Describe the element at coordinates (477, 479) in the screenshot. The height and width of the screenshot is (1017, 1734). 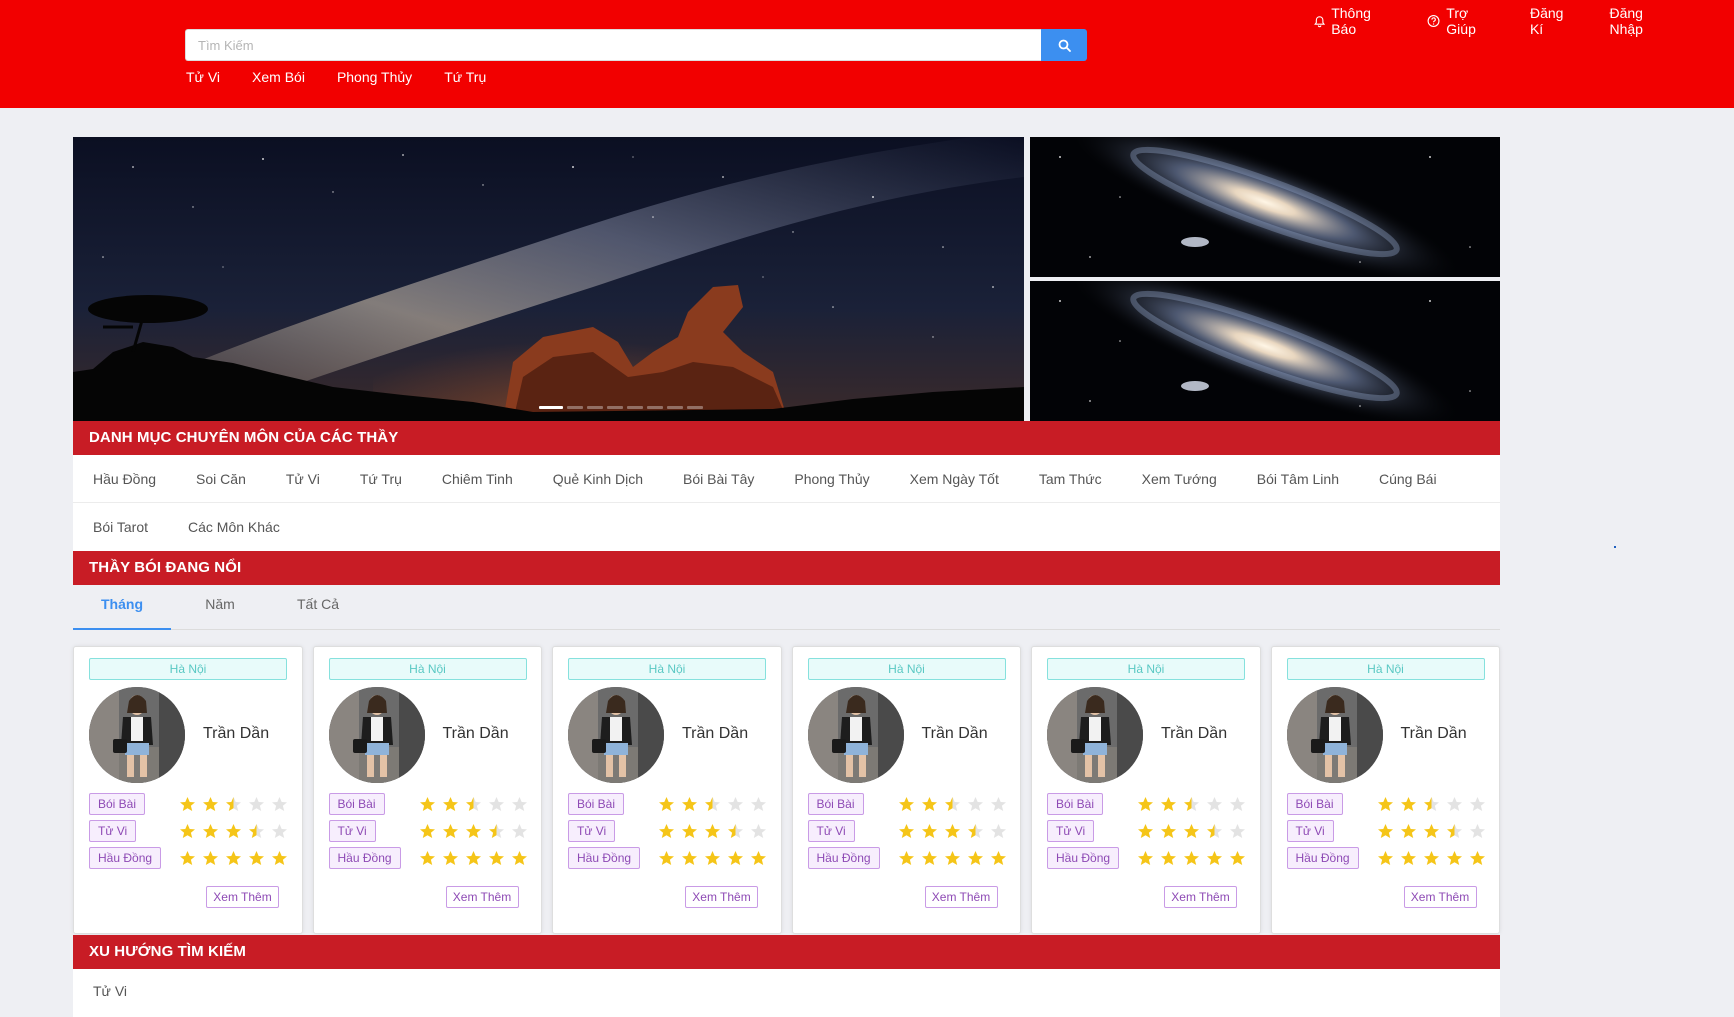
I see `category-item: Chiêm Tinh` at that location.